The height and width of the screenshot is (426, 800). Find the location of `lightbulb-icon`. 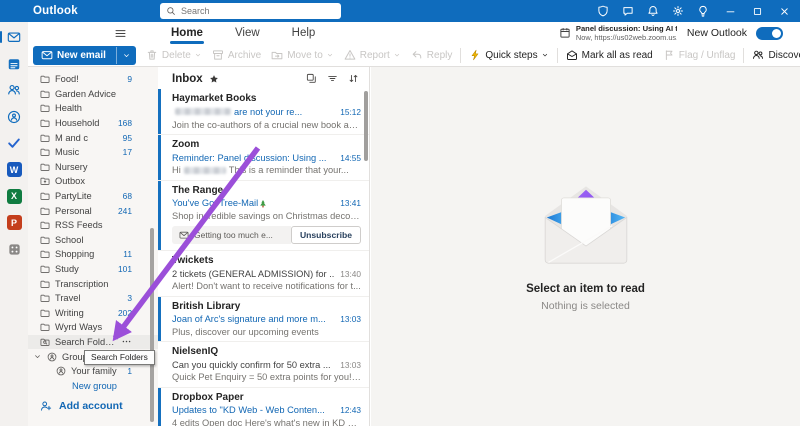

lightbulb-icon is located at coordinates (703, 11).